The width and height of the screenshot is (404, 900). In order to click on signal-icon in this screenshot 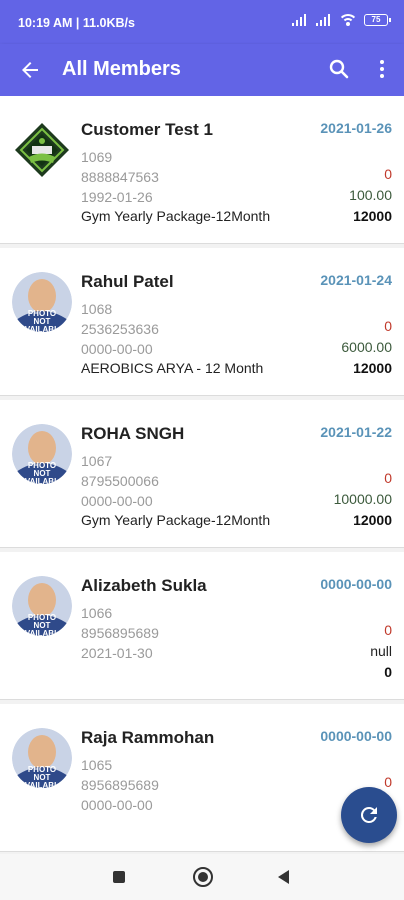, I will do `click(300, 20)`.